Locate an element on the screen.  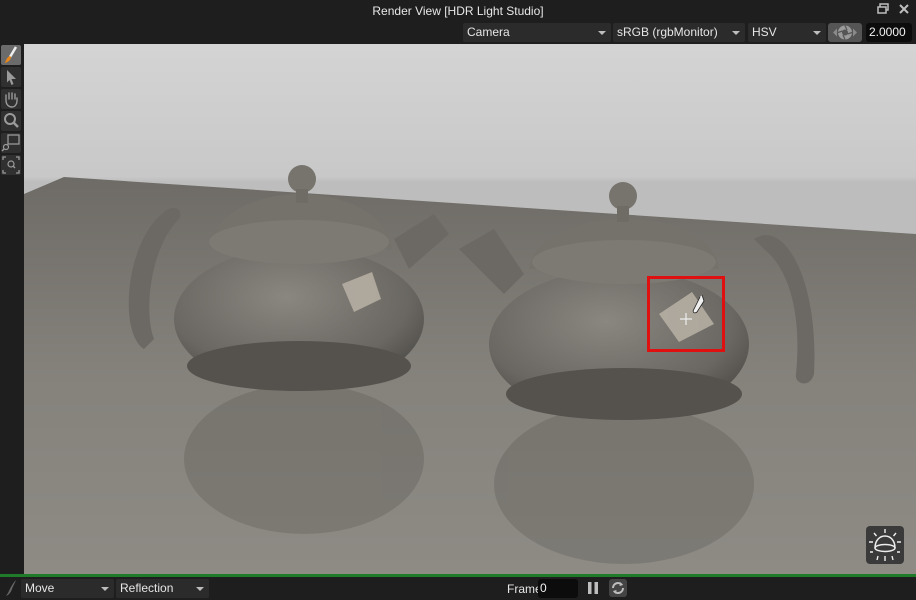
mode-select: Move is located at coordinates (67, 588).